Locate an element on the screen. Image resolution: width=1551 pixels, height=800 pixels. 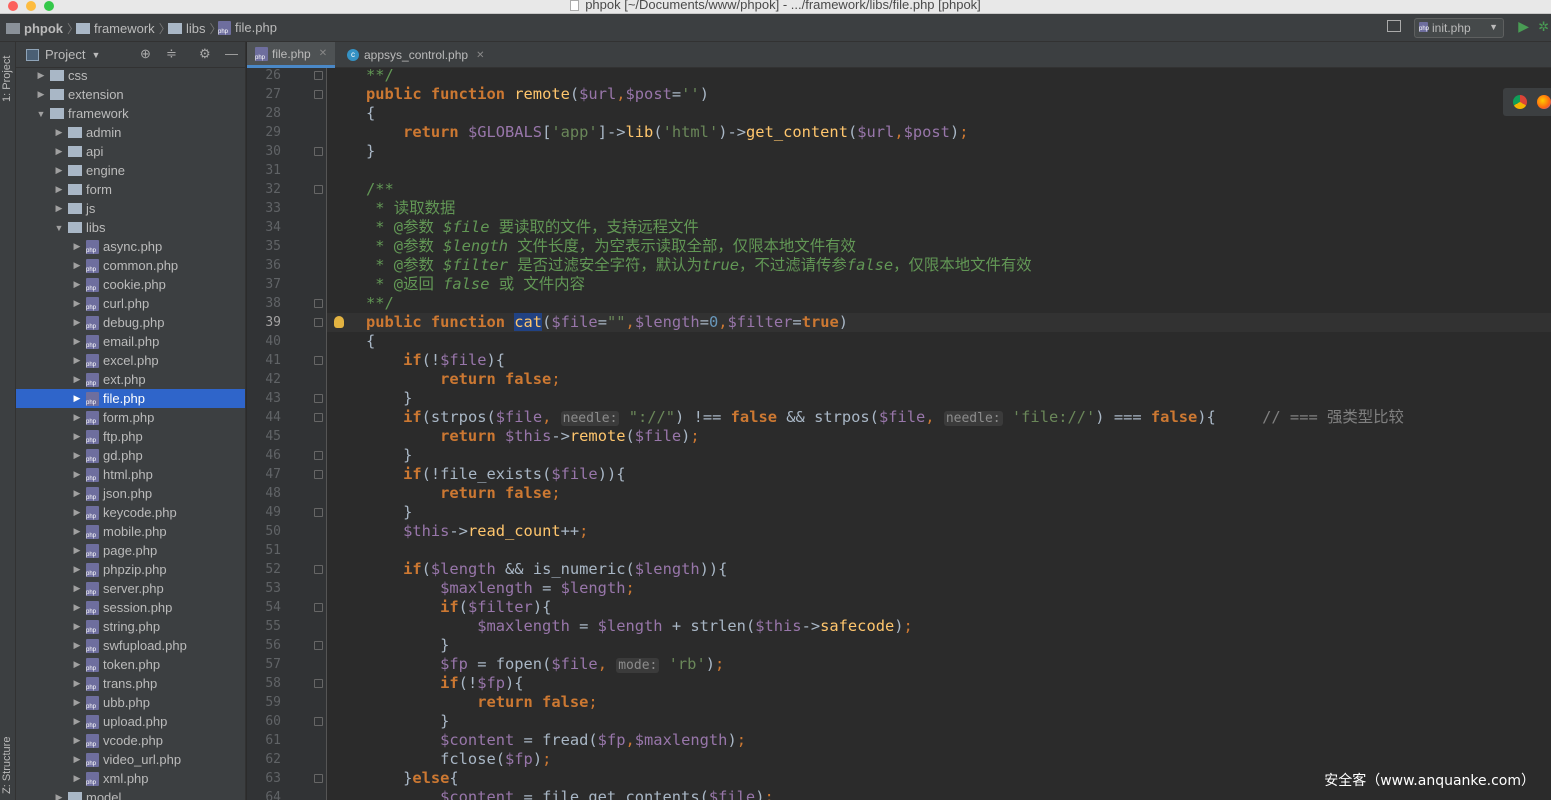
tree-file: ▶ cookie.php is located at coordinates (130, 284).